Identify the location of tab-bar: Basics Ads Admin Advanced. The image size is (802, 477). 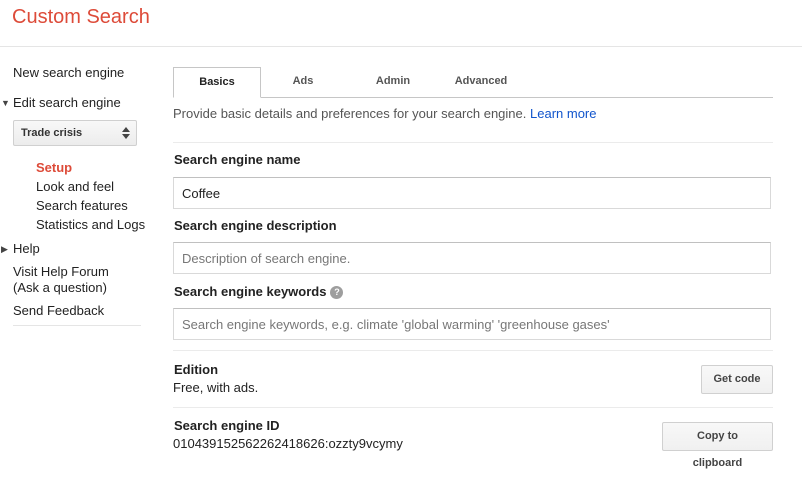
(473, 82).